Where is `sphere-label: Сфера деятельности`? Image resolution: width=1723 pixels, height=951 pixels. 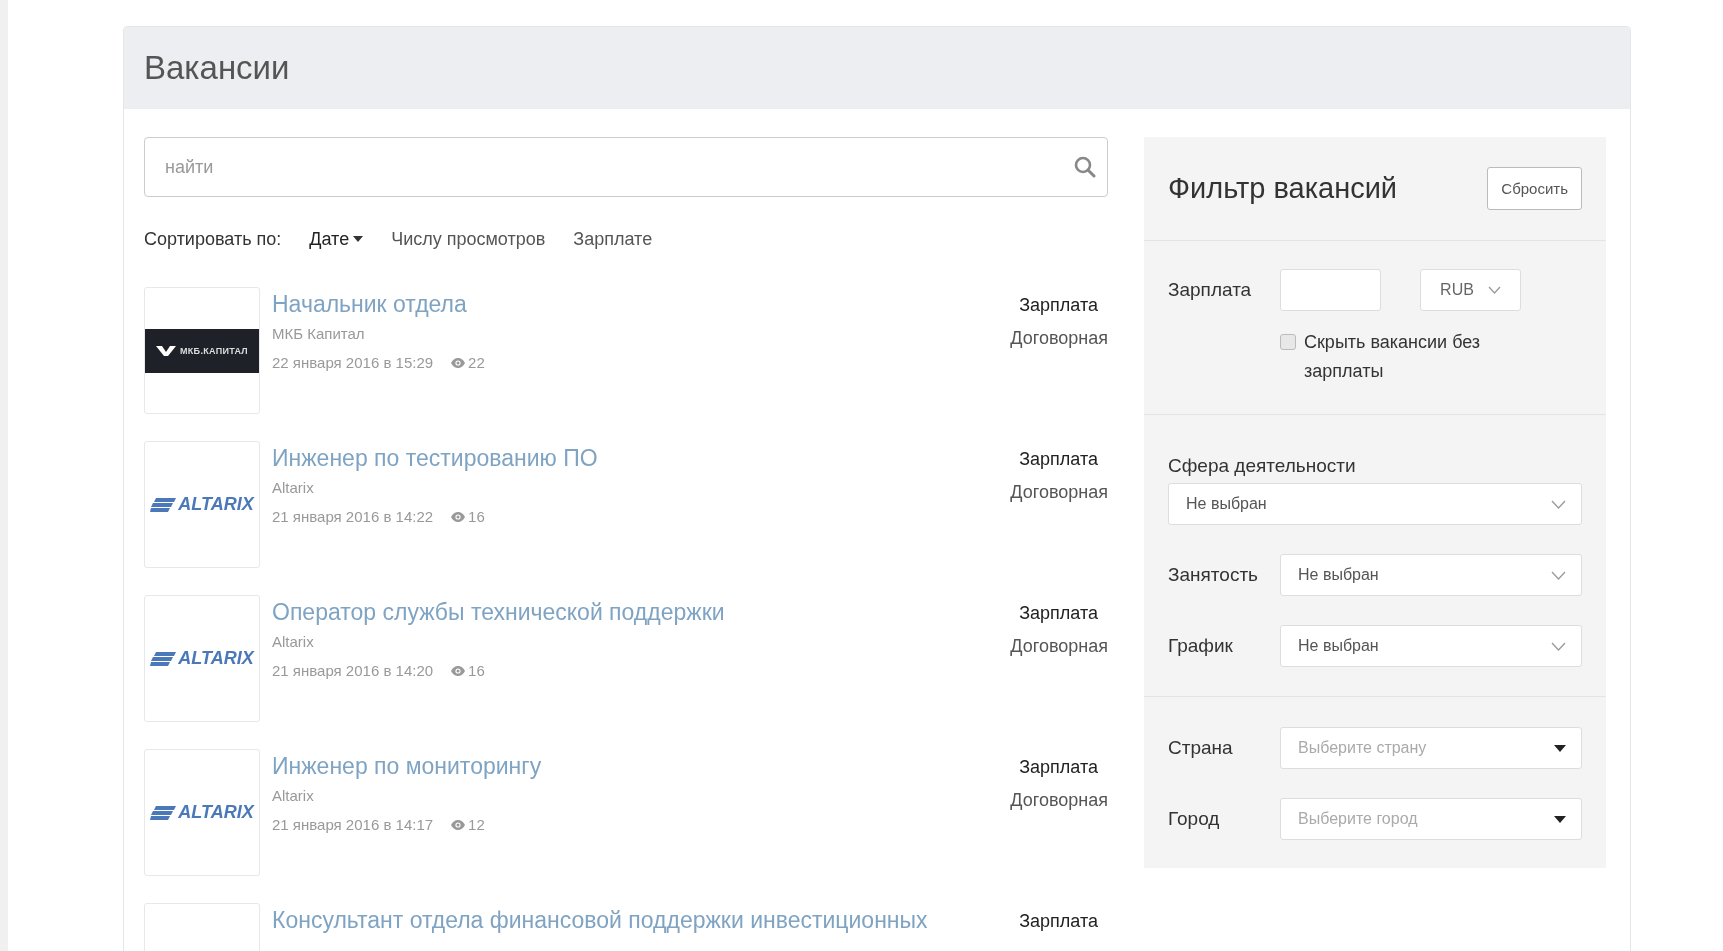
sphere-label: Сфера деятельности is located at coordinates (1262, 466).